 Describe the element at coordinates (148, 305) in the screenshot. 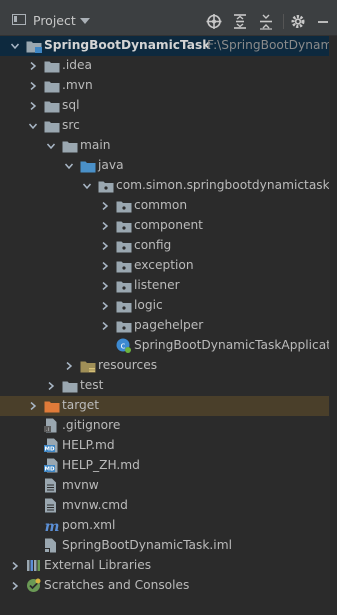

I see `tree-item-label: logic` at that location.